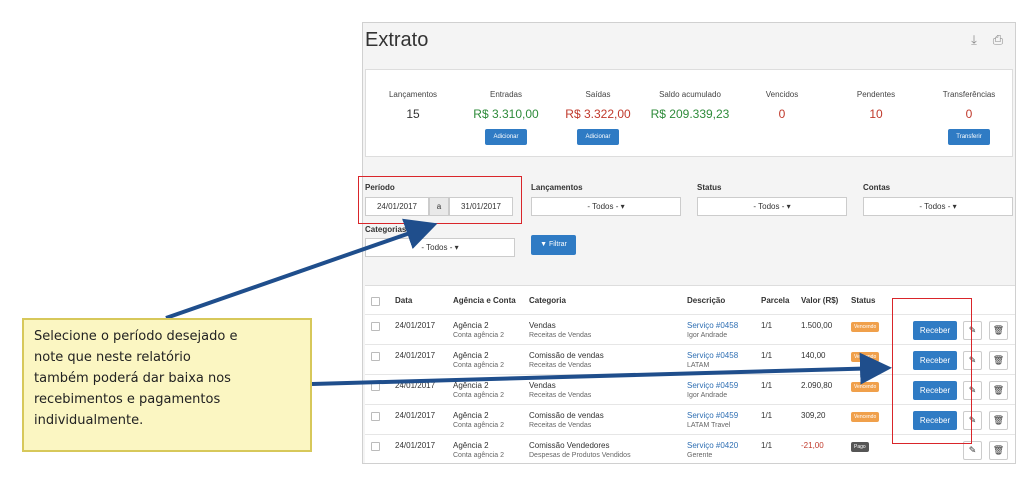 The height and width of the screenshot is (478, 1024). What do you see at coordinates (860, 447) in the screenshot?
I see `status-badge: Pago` at bounding box center [860, 447].